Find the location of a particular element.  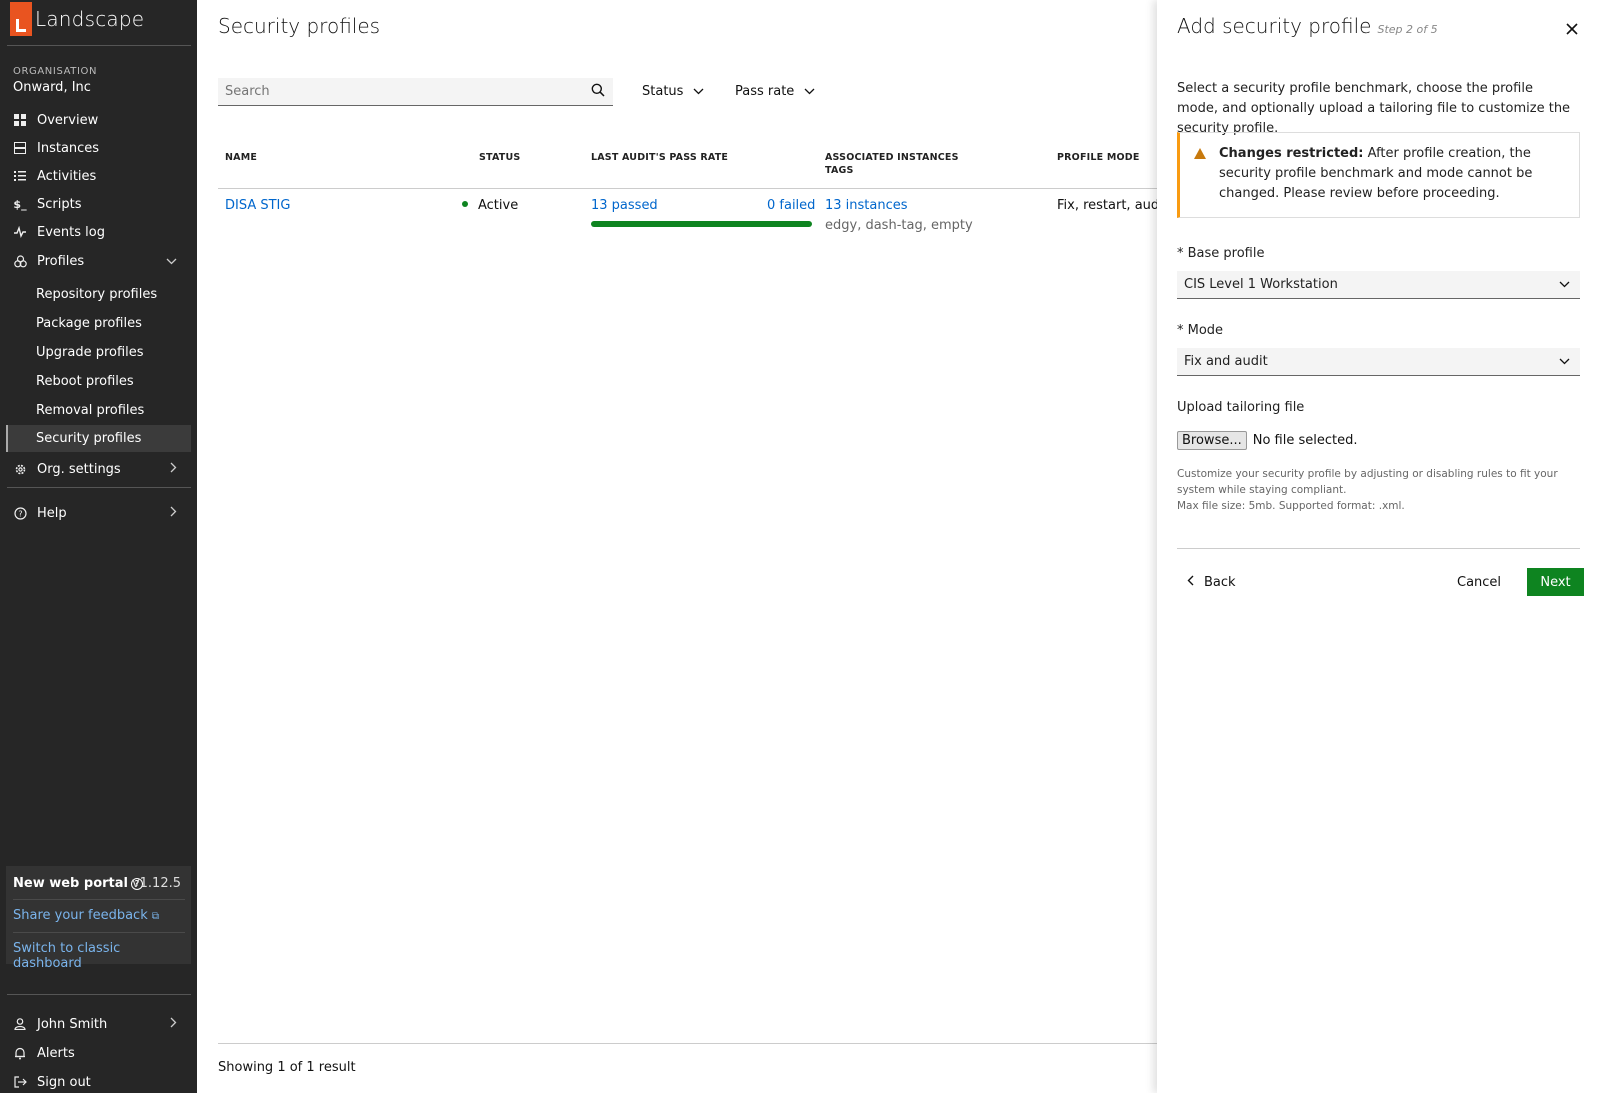

sidebar-item-label: Sign out is located at coordinates (64, 1082).